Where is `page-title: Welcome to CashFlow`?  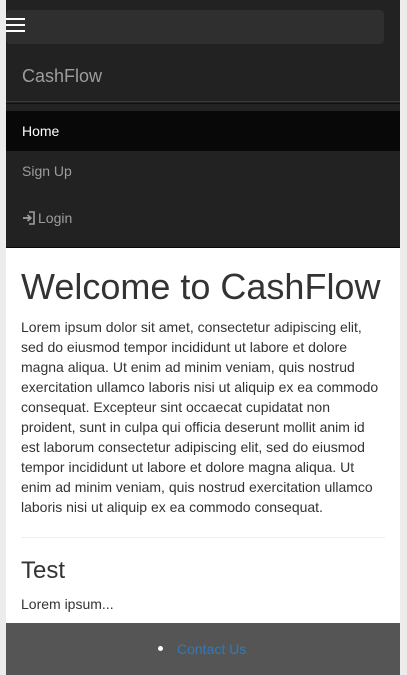
page-title: Welcome to CashFlow is located at coordinates (201, 286).